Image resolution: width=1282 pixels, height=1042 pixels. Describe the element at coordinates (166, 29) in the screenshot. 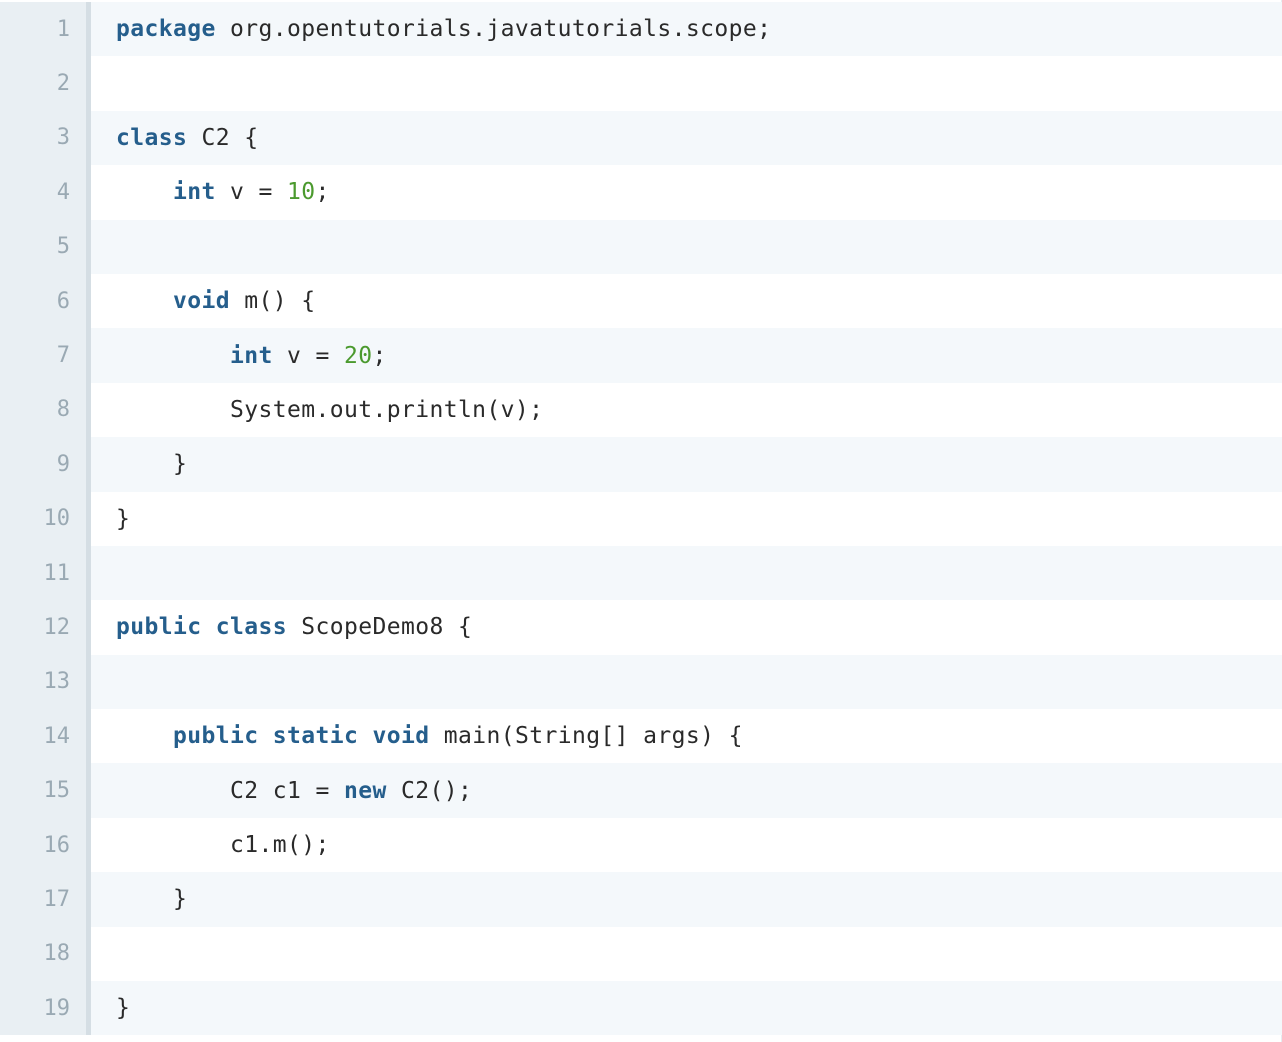

I see `code-keyword: package` at that location.